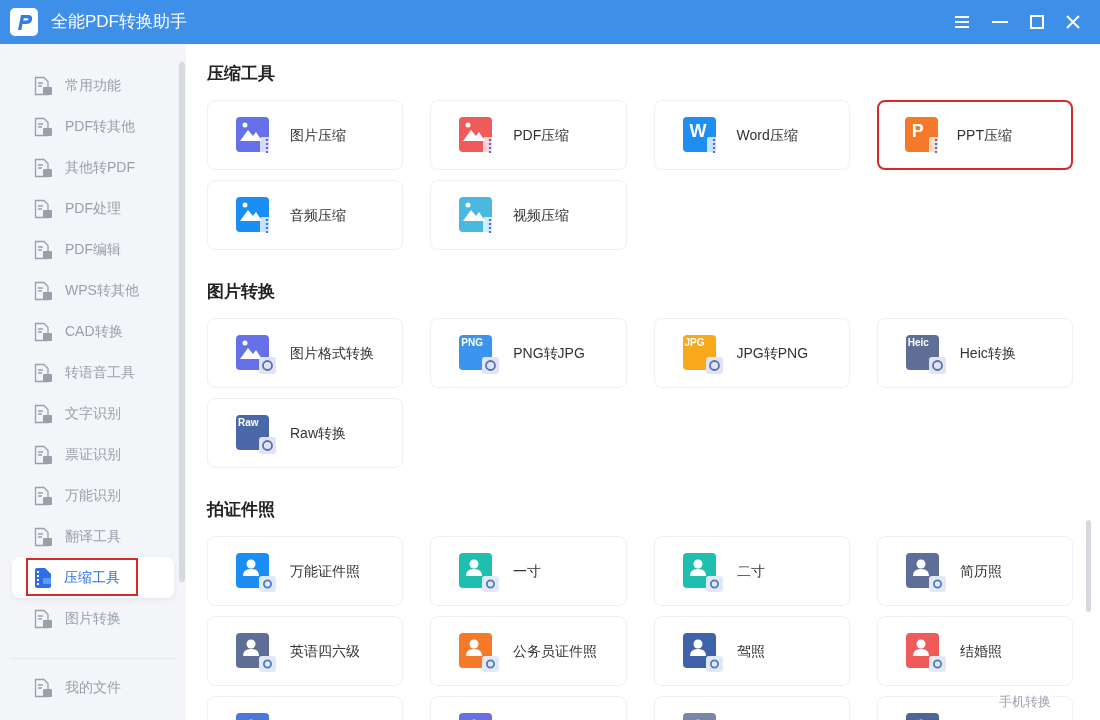 The image size is (1100, 720). What do you see at coordinates (241, 510) in the screenshot?
I see `section-heading: 拍证件照` at bounding box center [241, 510].